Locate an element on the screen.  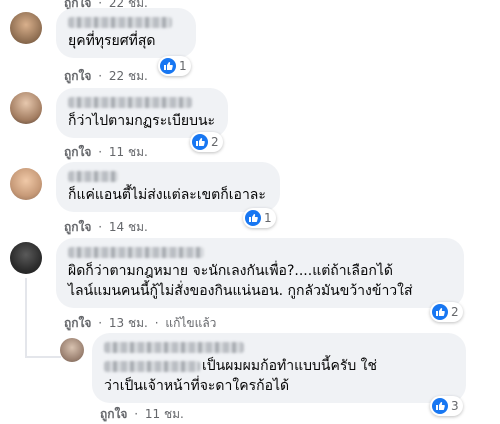
comment-meta: ถูกใจ · 22 ชม. is located at coordinates (106, 76).